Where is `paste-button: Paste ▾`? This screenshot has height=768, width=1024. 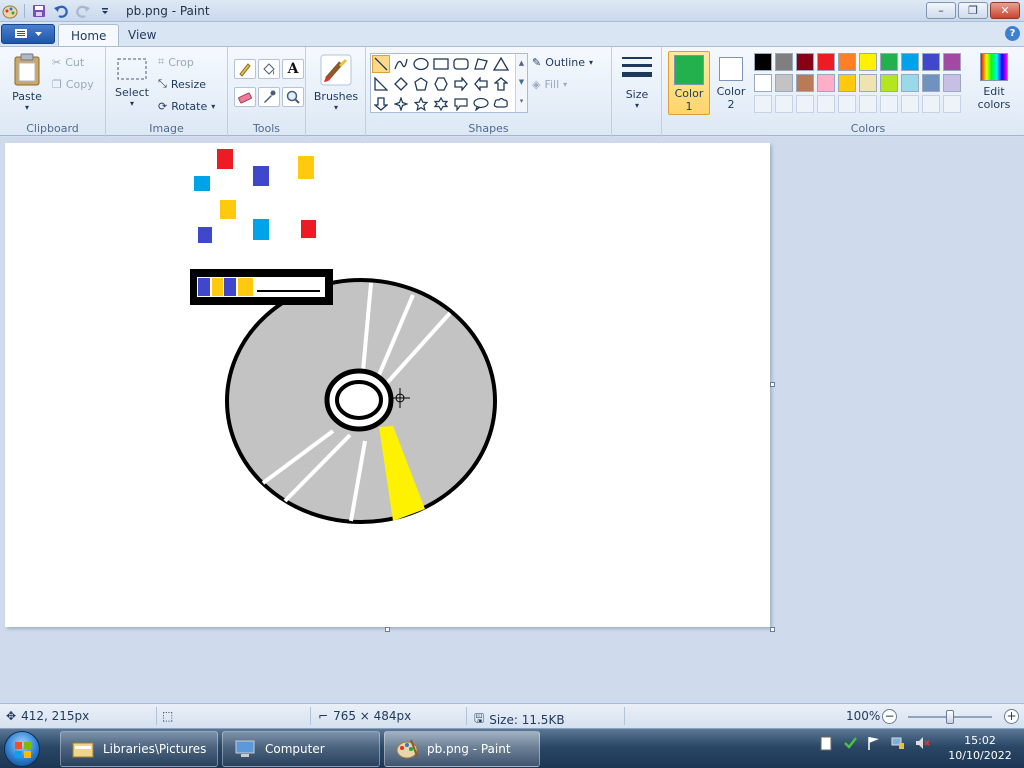
paste-button: Paste ▾ is located at coordinates (27, 82).